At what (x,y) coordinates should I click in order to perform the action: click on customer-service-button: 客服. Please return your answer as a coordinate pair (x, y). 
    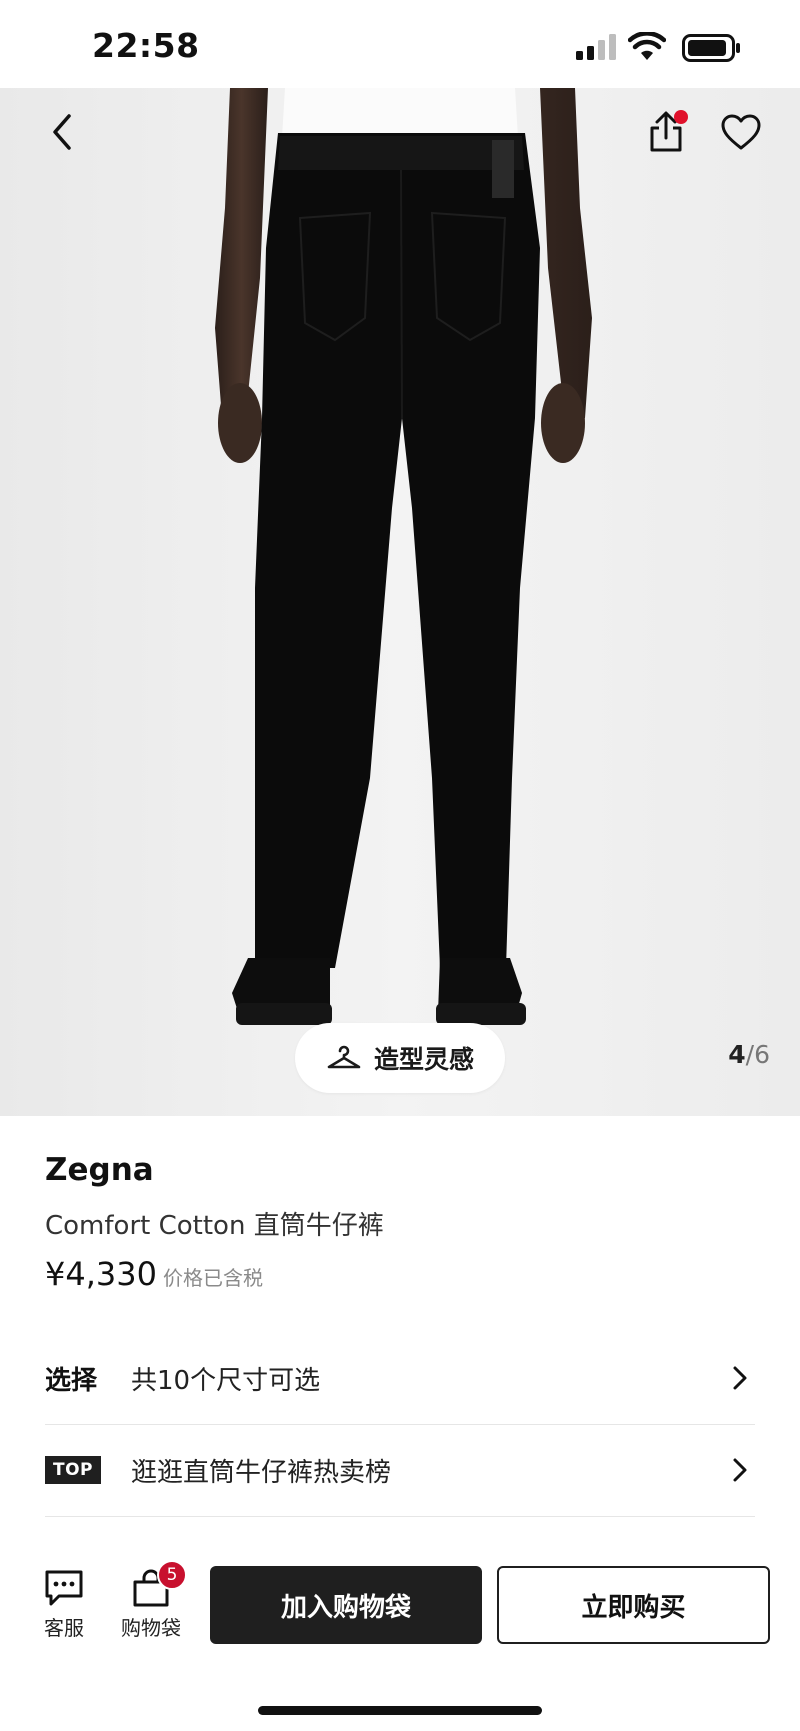
    Looking at the image, I should click on (64, 1604).